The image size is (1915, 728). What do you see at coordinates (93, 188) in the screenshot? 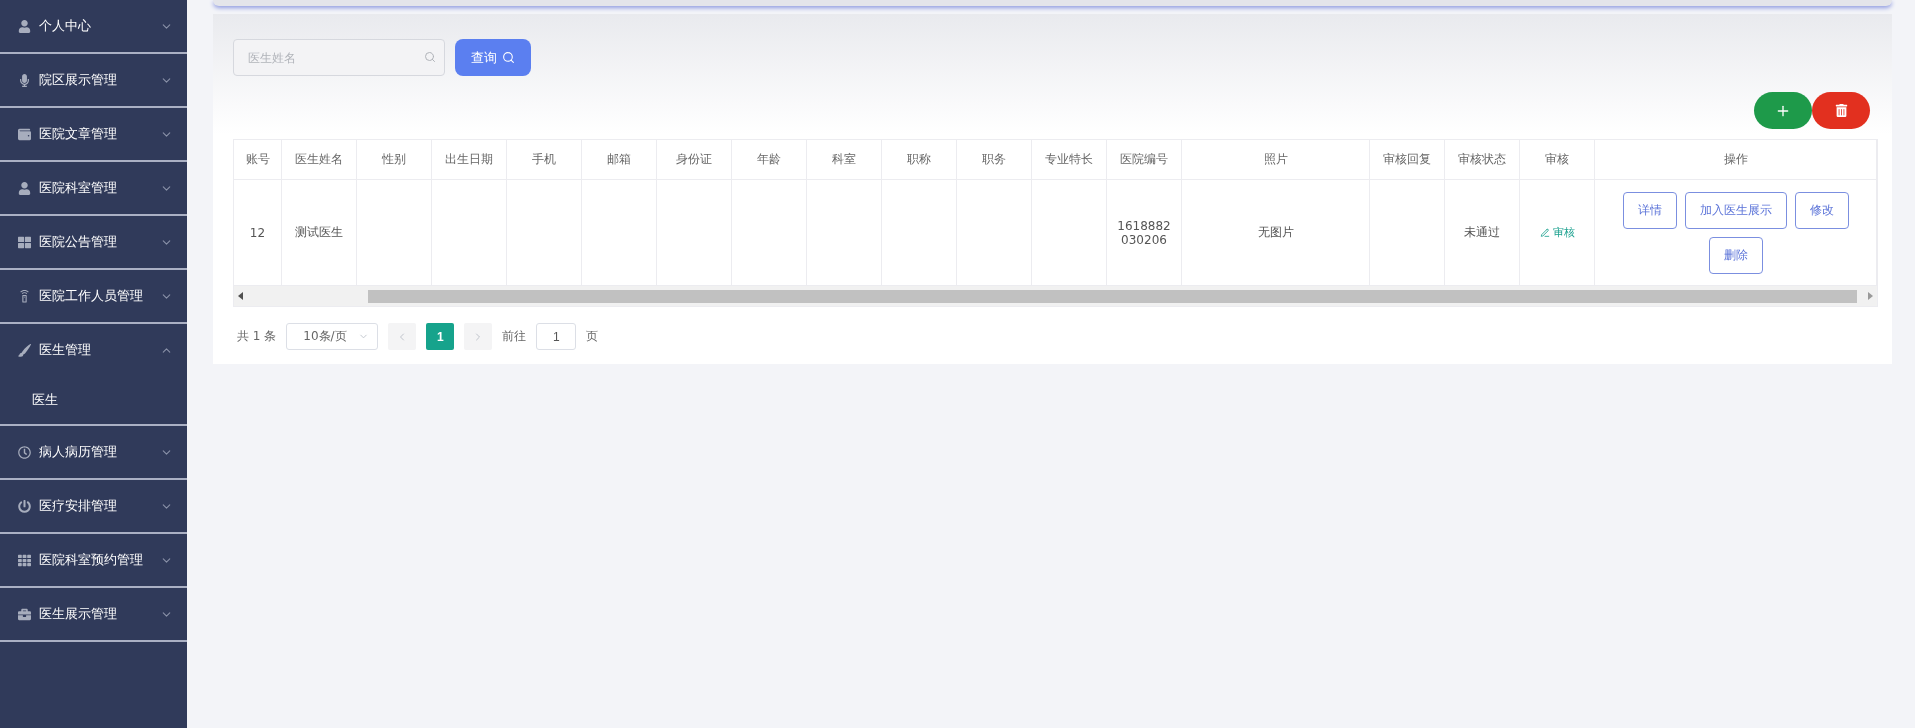
I see `sidebar-item: 医院科室管理` at bounding box center [93, 188].